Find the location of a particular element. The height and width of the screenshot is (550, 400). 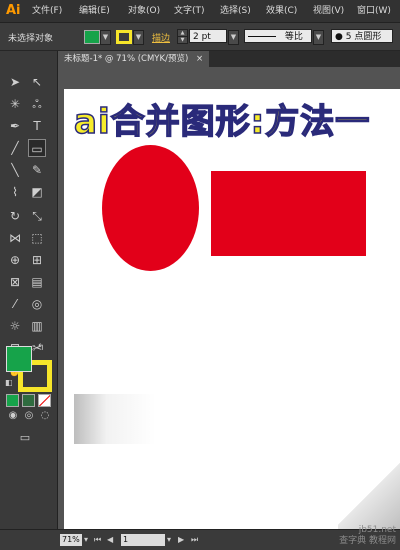

red-rectangle-shape is located at coordinates (288, 213).